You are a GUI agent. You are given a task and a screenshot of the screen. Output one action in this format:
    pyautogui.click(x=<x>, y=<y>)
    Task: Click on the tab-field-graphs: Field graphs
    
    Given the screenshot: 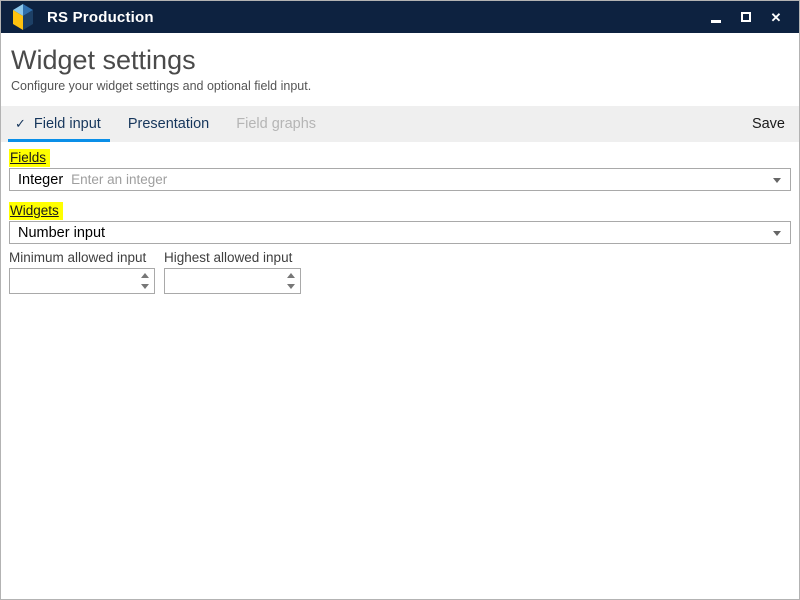 What is the action you would take?
    pyautogui.click(x=276, y=124)
    